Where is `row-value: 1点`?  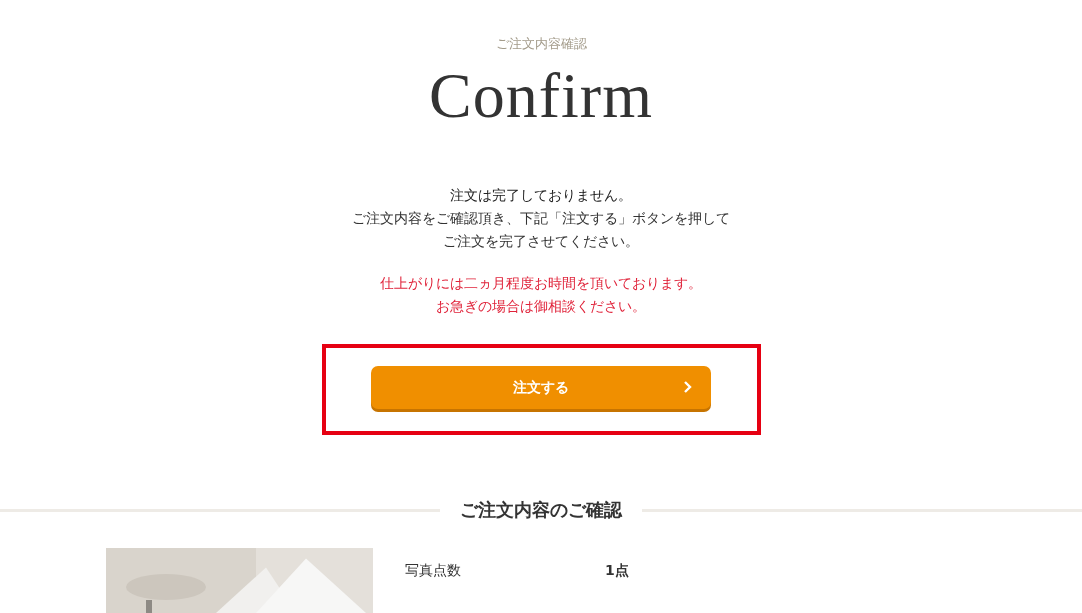 row-value: 1点 is located at coordinates (617, 571).